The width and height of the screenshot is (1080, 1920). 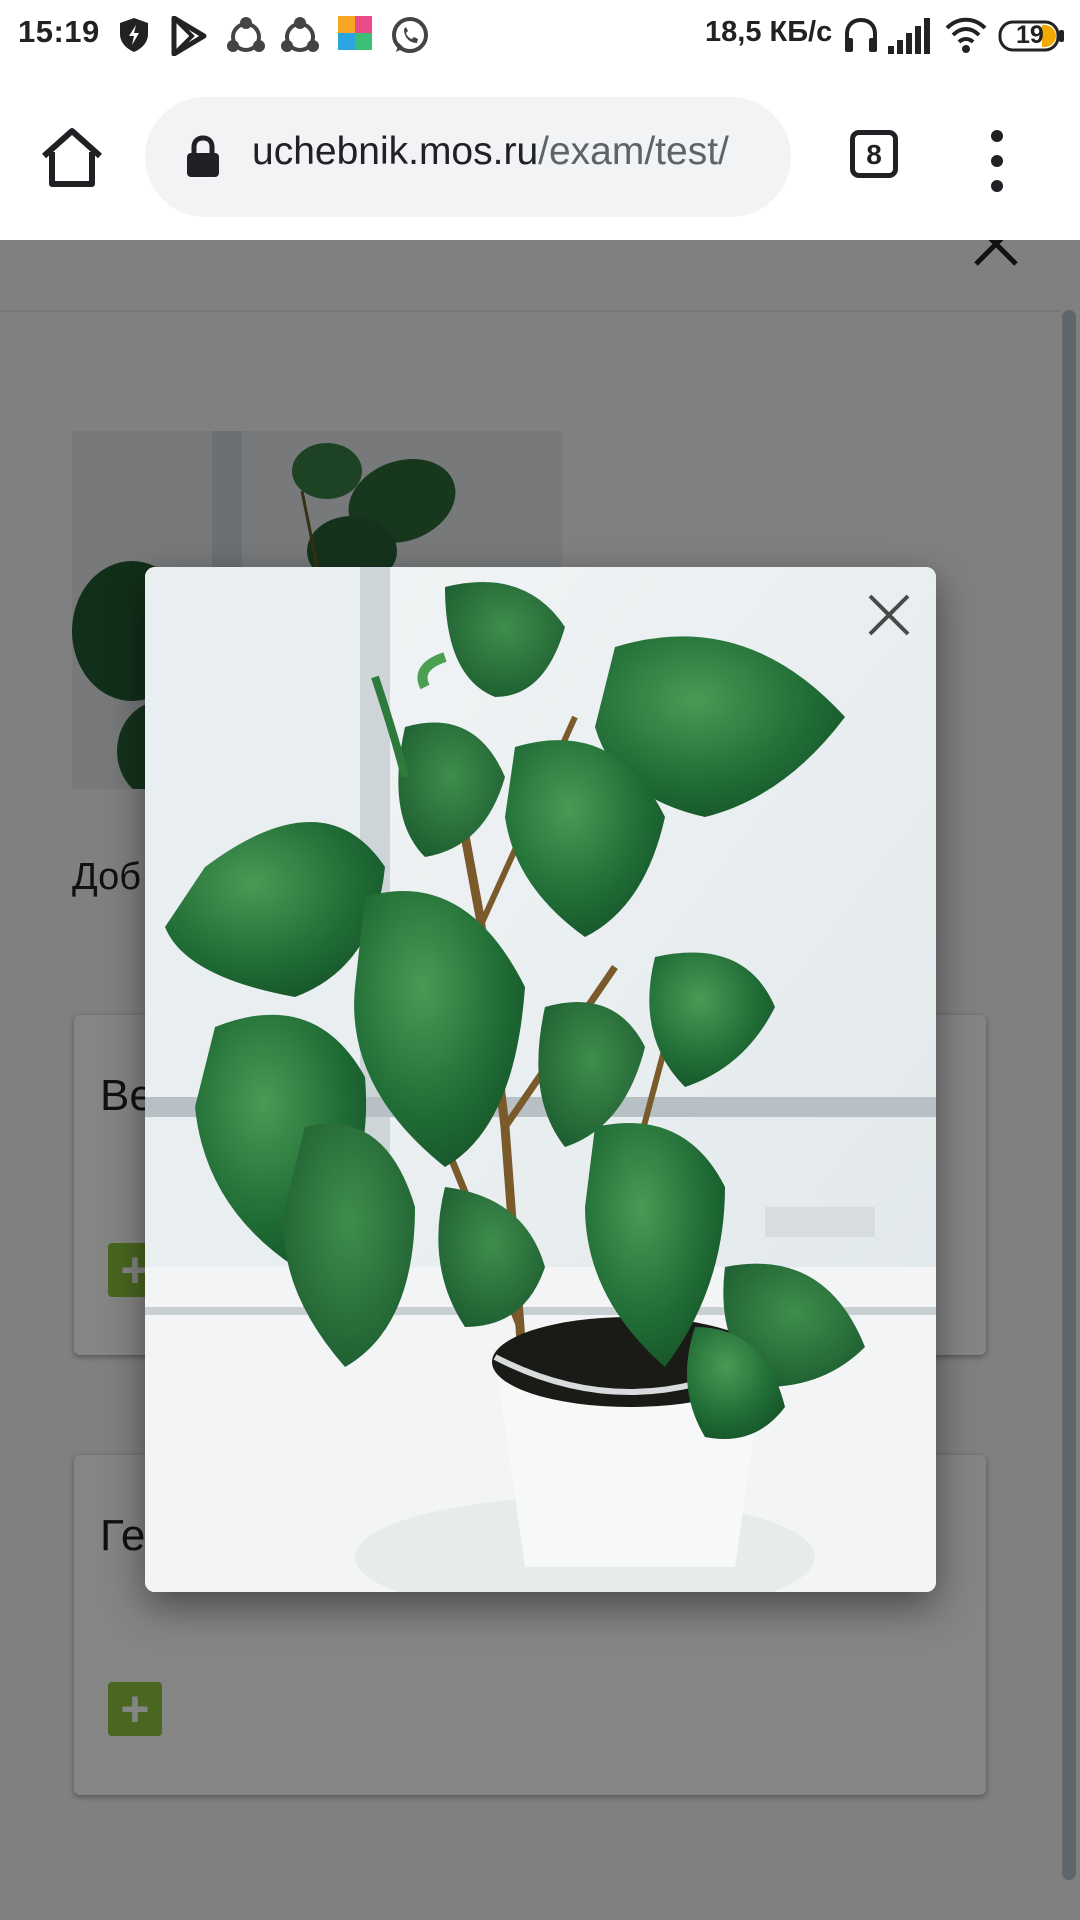 What do you see at coordinates (861, 37) in the screenshot?
I see `headphones-icon` at bounding box center [861, 37].